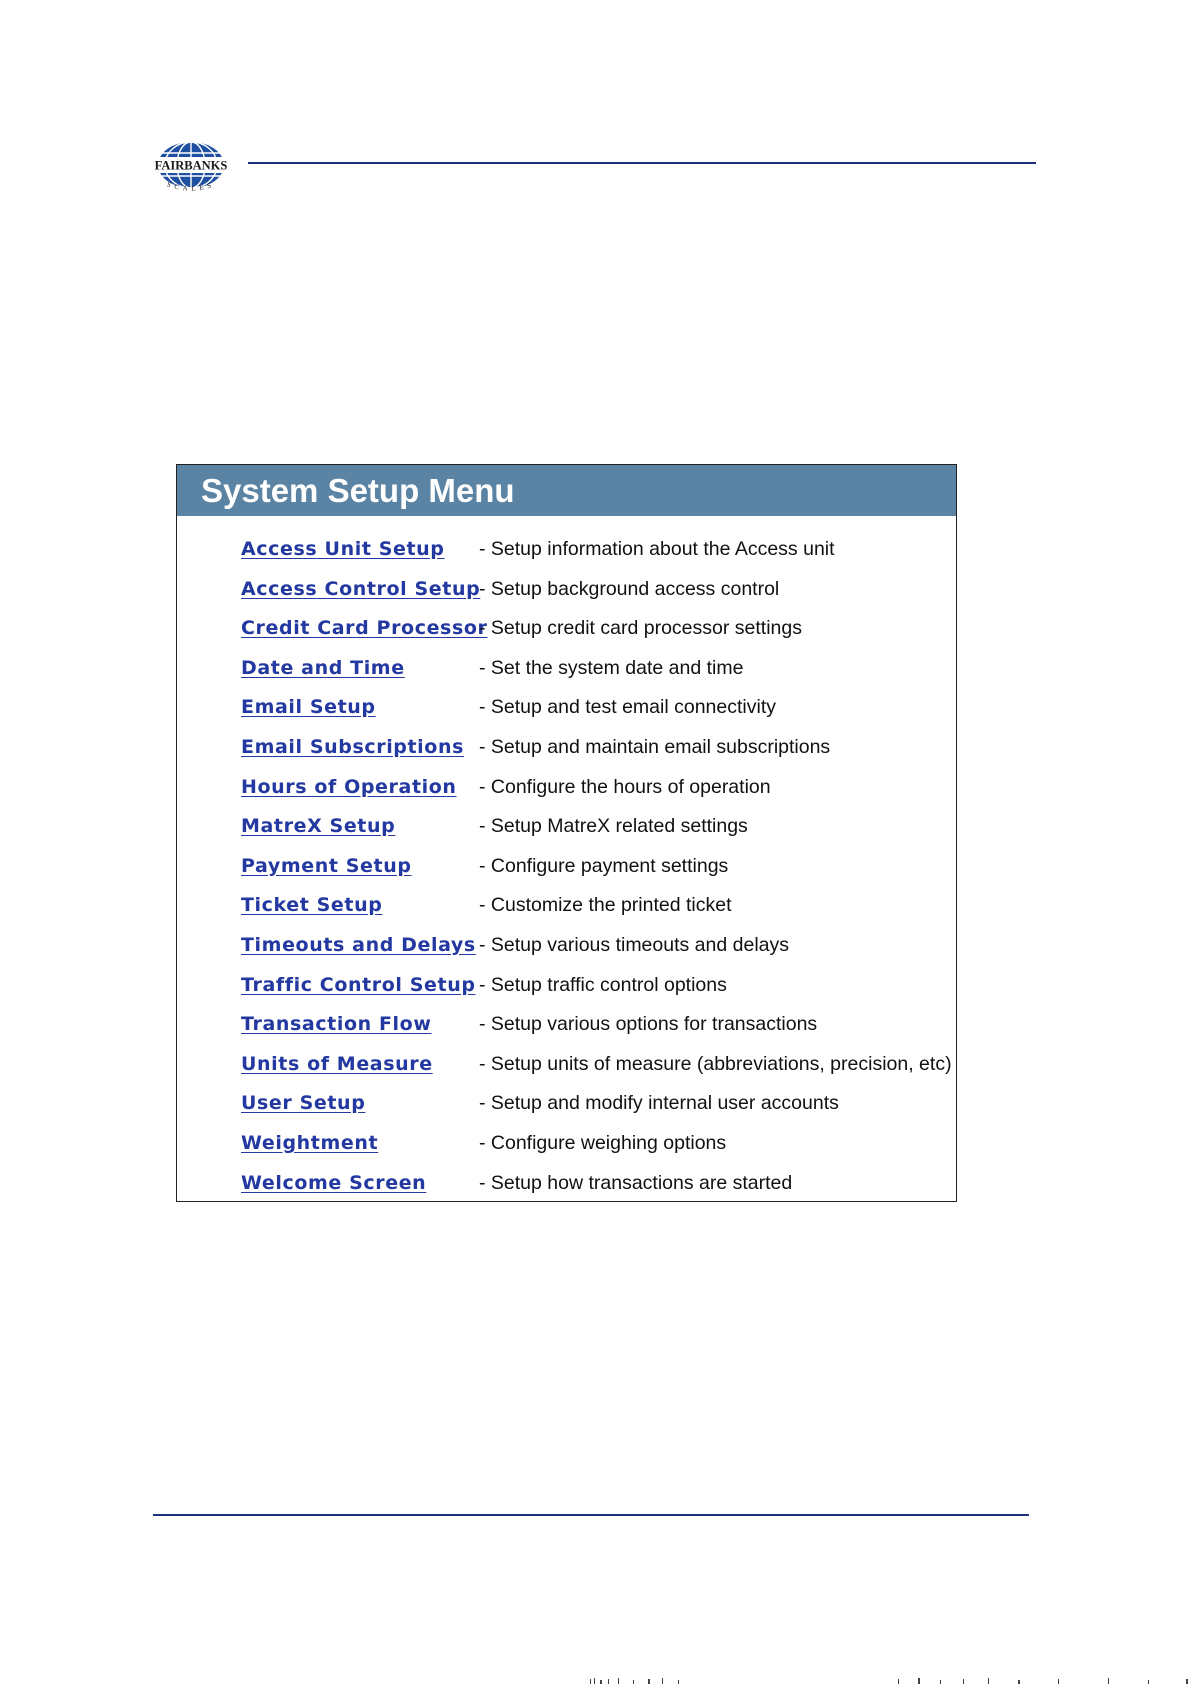  What do you see at coordinates (360, 1064) in the screenshot?
I see `units-of-measure-link: Units of Measure` at bounding box center [360, 1064].